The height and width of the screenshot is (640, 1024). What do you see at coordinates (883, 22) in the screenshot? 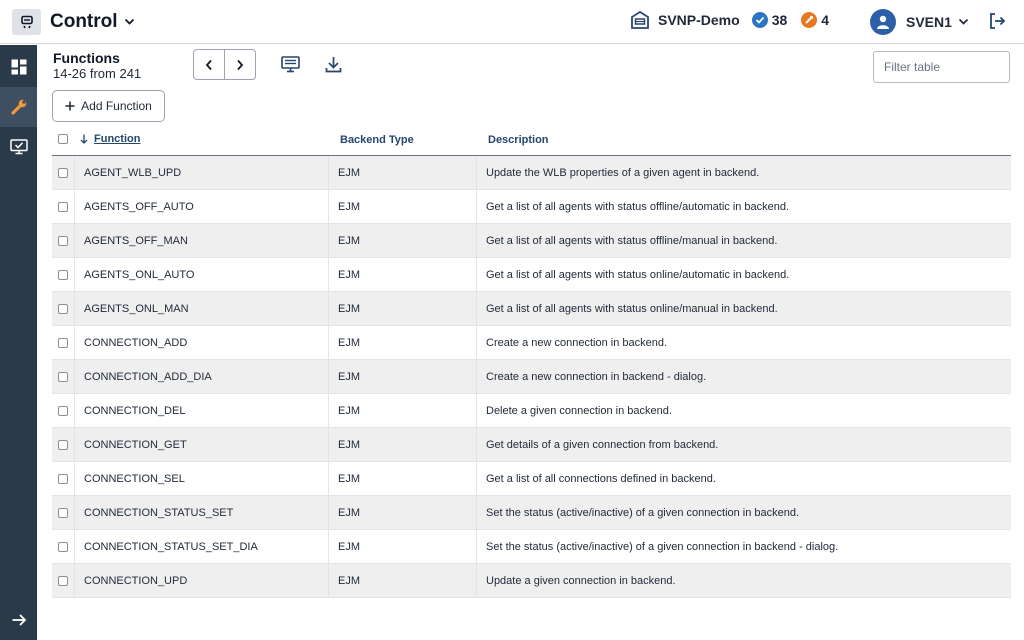
I see `user-icon` at bounding box center [883, 22].